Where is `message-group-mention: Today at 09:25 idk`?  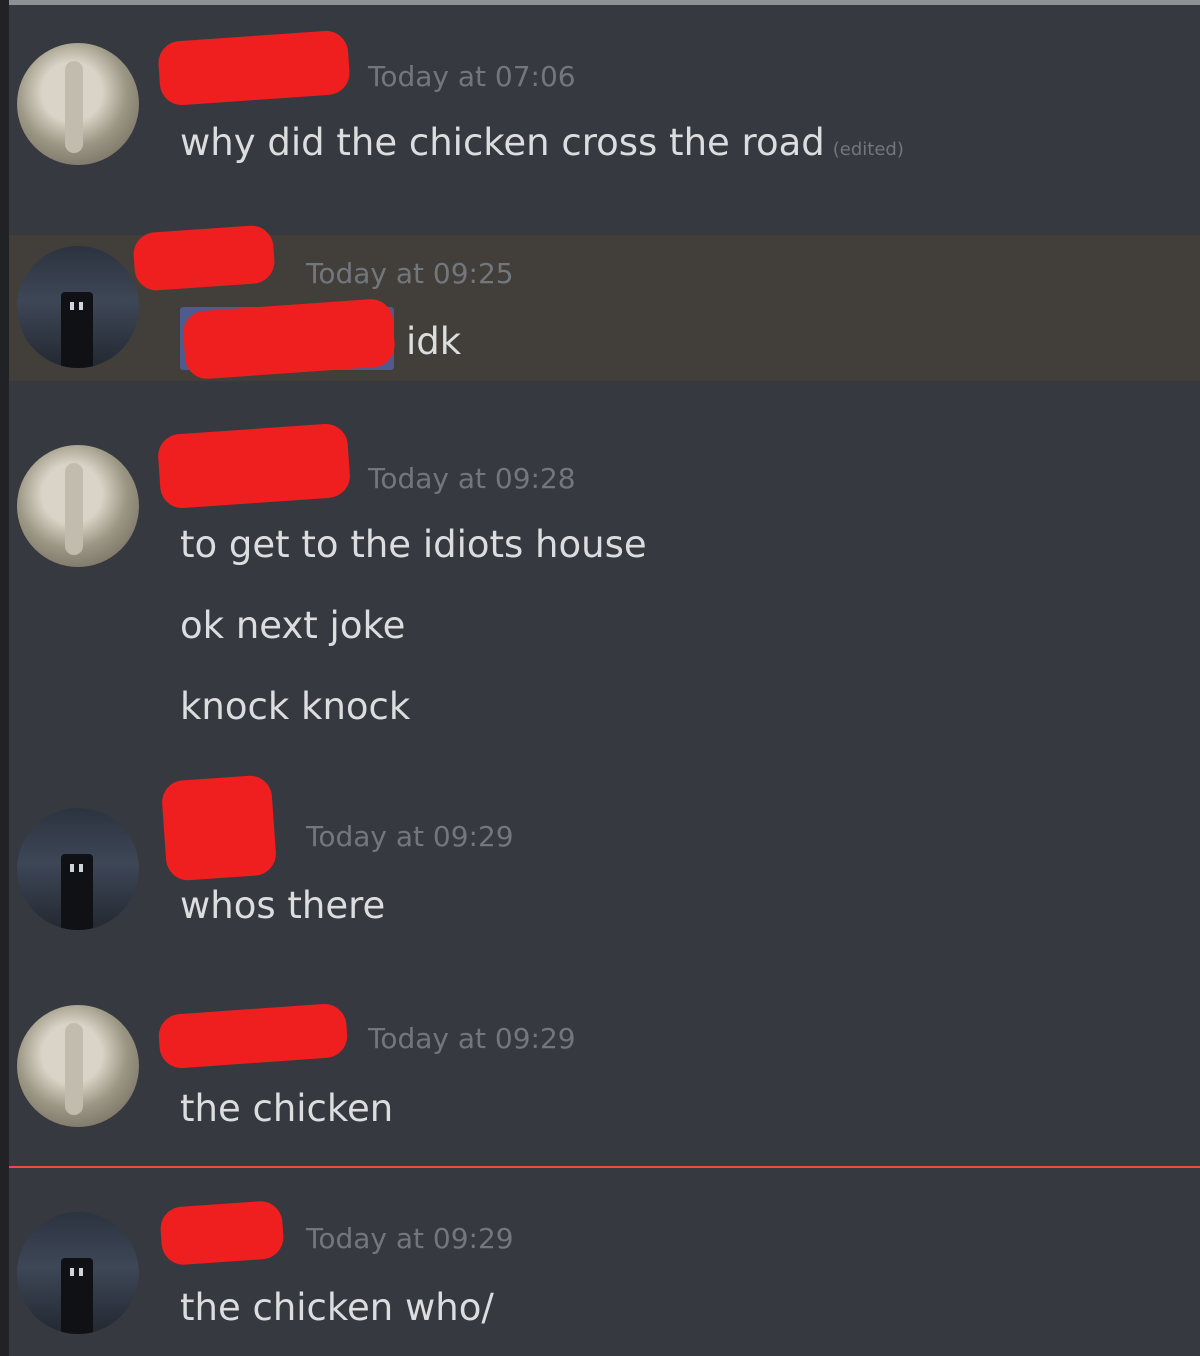 message-group-mention: Today at 09:25 idk is located at coordinates (604, 302).